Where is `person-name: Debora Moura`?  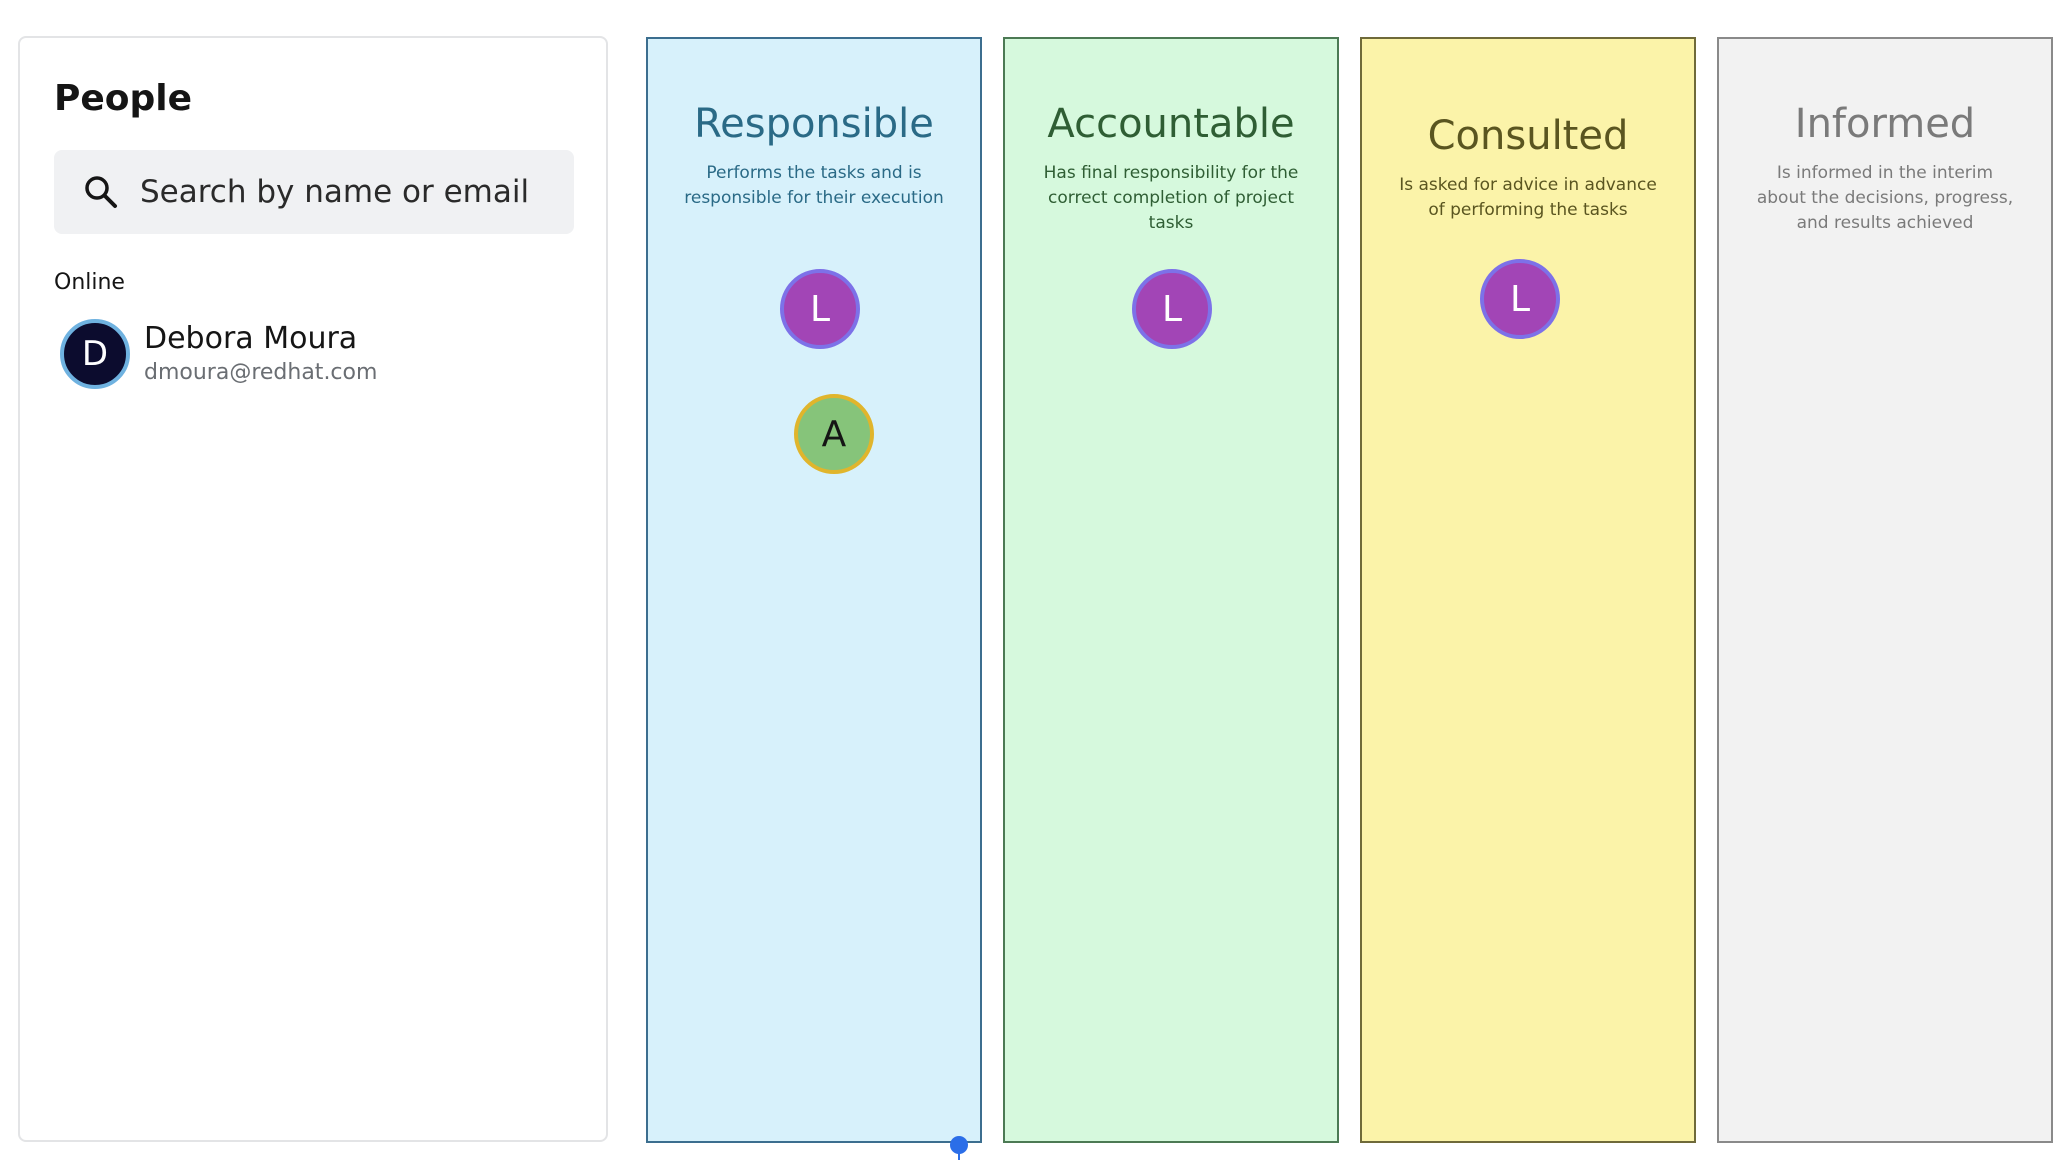
person-name: Debora Moura is located at coordinates (251, 338).